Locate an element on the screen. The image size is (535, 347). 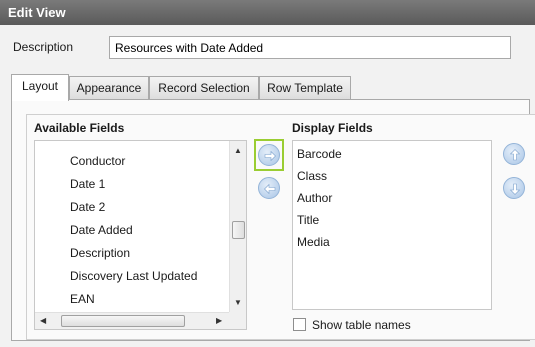
list-item: Discovery Last Updated is located at coordinates (133, 276).